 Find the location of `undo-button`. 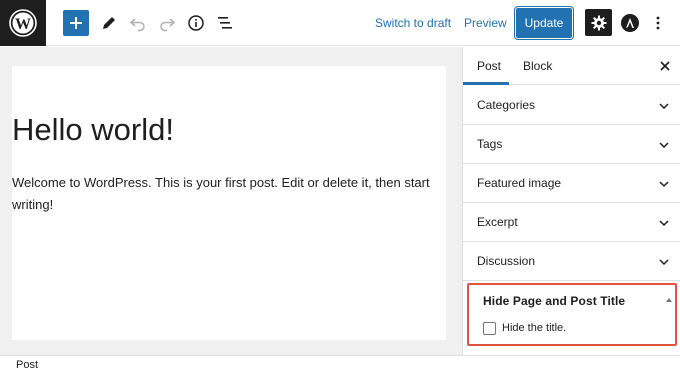

undo-button is located at coordinates (138, 23).